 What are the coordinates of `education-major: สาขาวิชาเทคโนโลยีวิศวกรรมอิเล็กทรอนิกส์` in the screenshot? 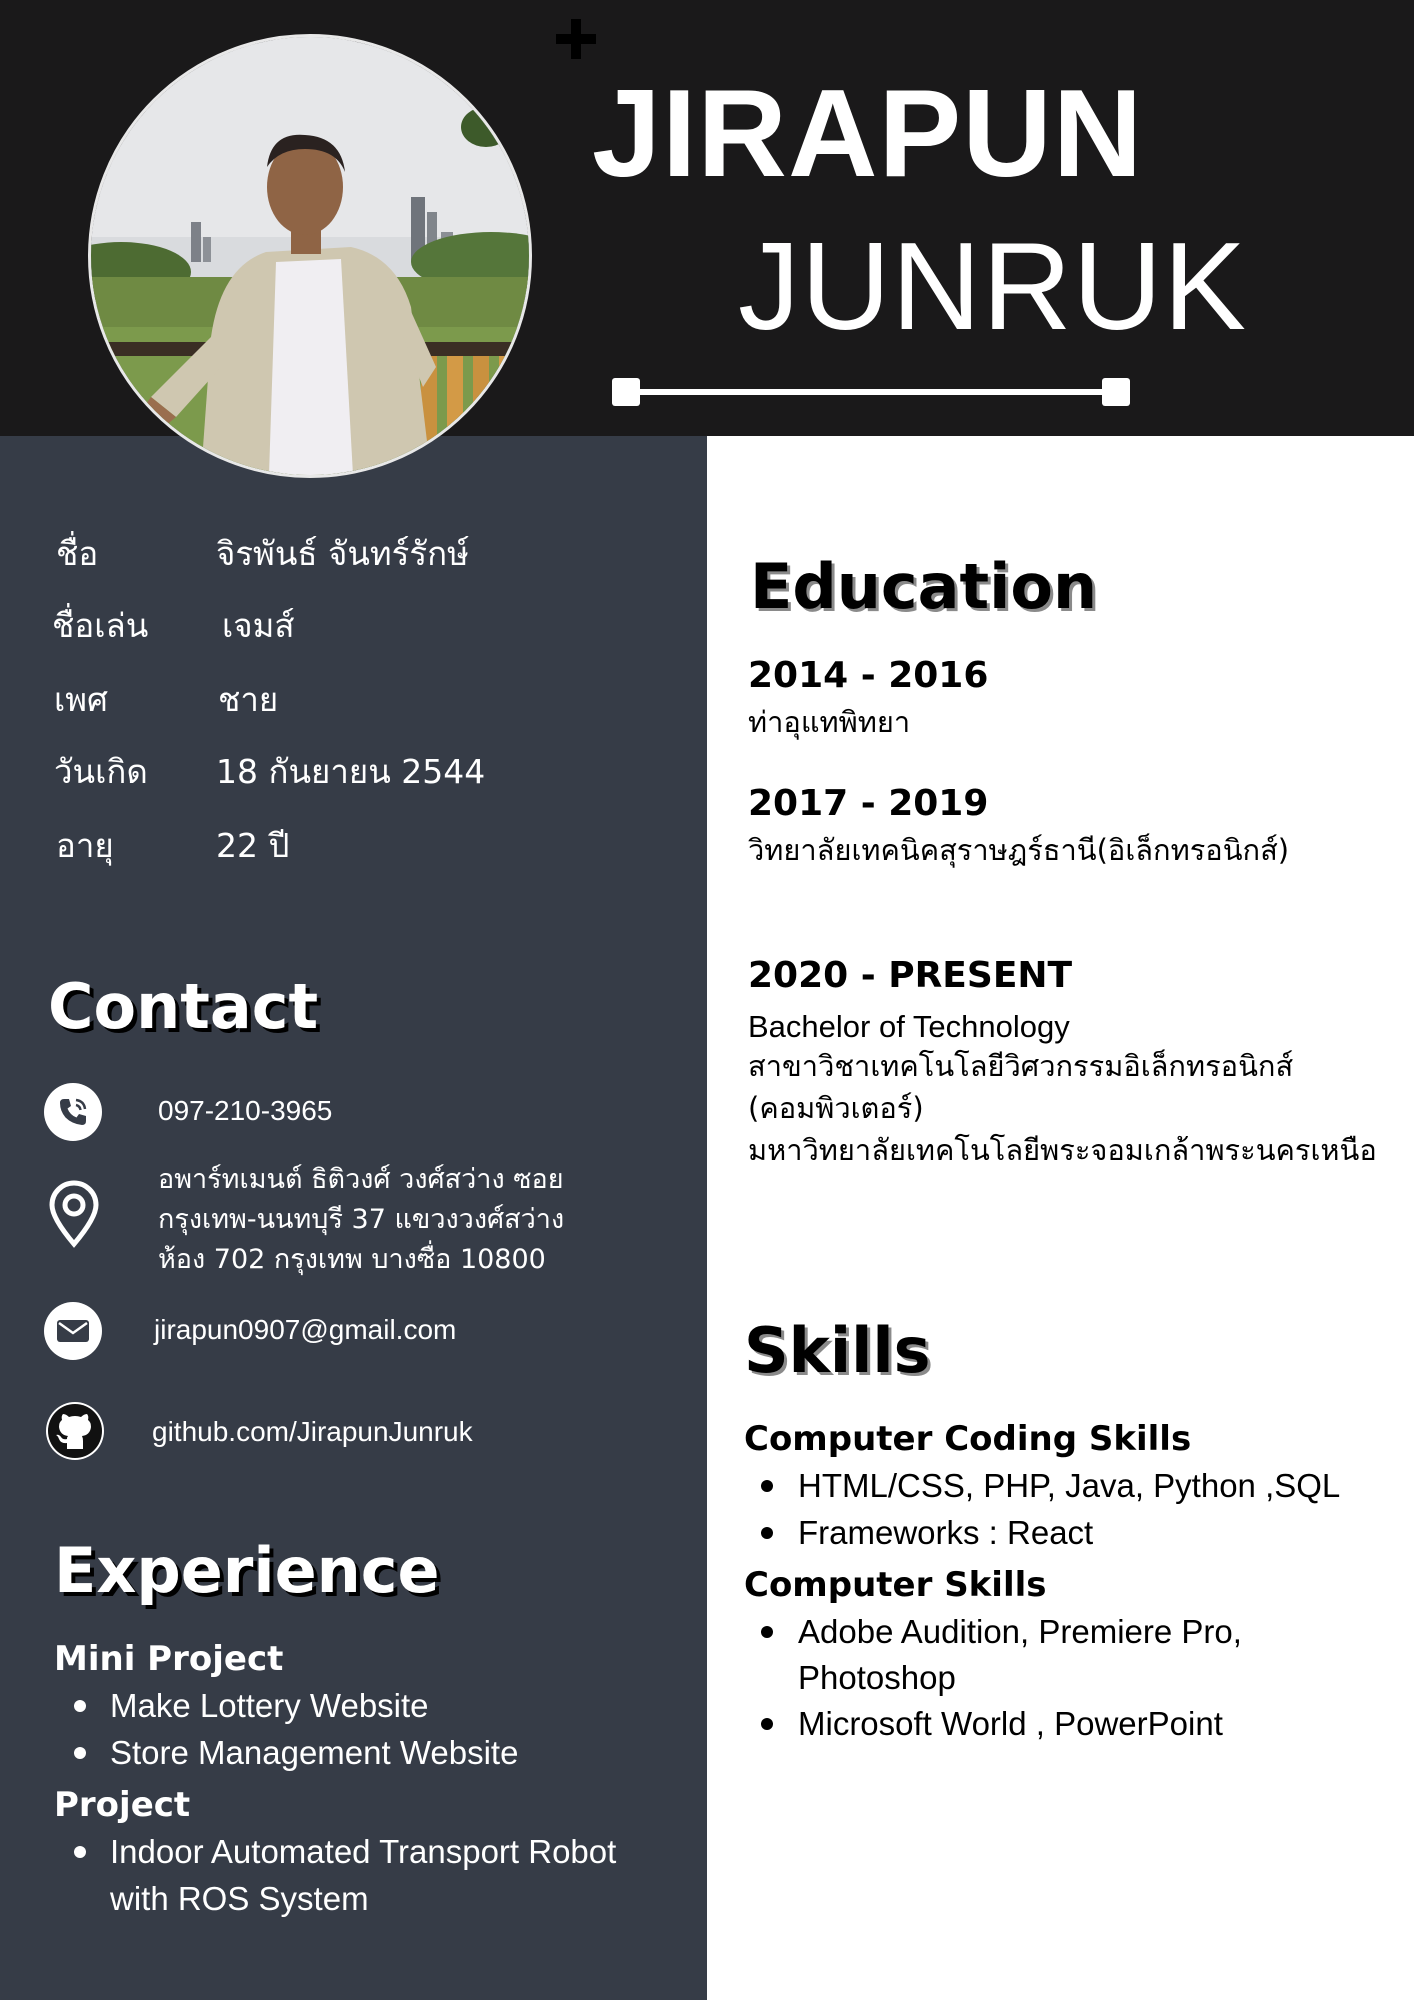 It's located at (1021, 1066).